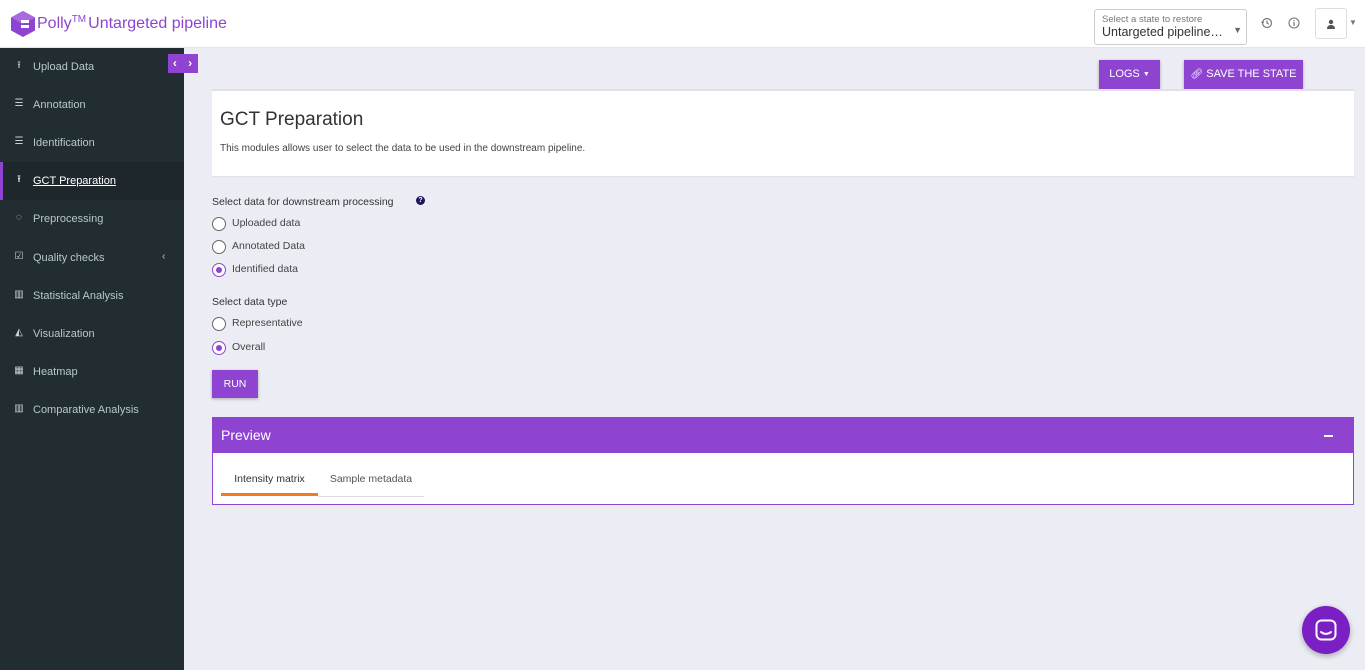 This screenshot has width=1365, height=670. What do you see at coordinates (371, 496) in the screenshot?
I see `tab-divider` at bounding box center [371, 496].